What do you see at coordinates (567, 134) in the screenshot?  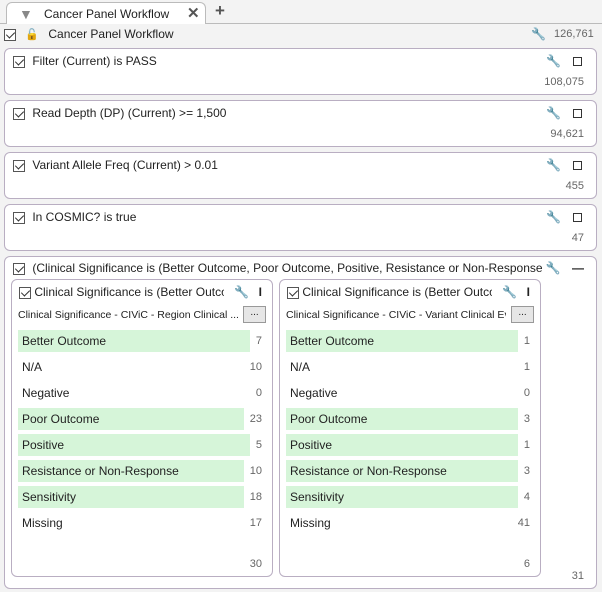 I see `filter-count: 94,621` at bounding box center [567, 134].